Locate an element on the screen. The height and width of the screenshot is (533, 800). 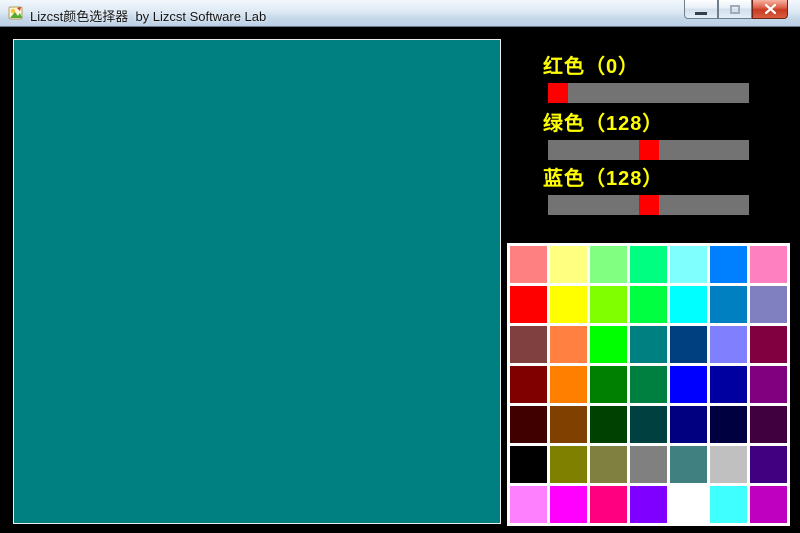
green-slider-label: 绿色（128） is located at coordinates (603, 124).